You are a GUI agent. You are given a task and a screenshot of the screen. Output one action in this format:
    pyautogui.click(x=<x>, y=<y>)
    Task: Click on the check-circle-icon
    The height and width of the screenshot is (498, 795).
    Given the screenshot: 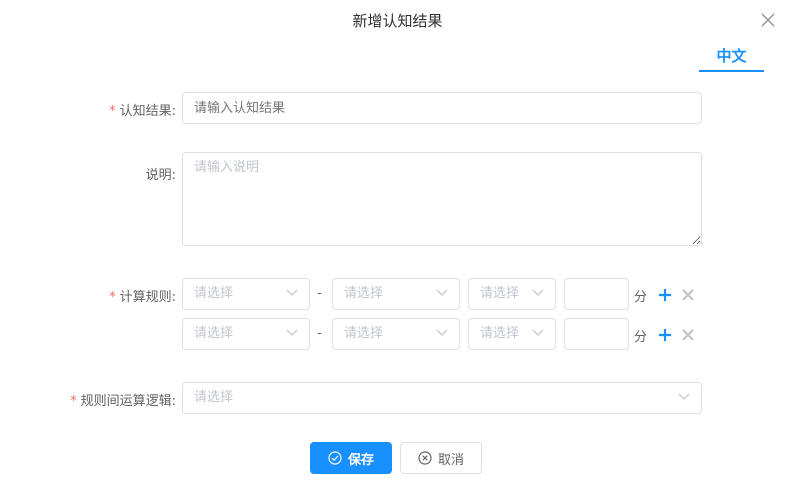 What is the action you would take?
    pyautogui.click(x=335, y=458)
    